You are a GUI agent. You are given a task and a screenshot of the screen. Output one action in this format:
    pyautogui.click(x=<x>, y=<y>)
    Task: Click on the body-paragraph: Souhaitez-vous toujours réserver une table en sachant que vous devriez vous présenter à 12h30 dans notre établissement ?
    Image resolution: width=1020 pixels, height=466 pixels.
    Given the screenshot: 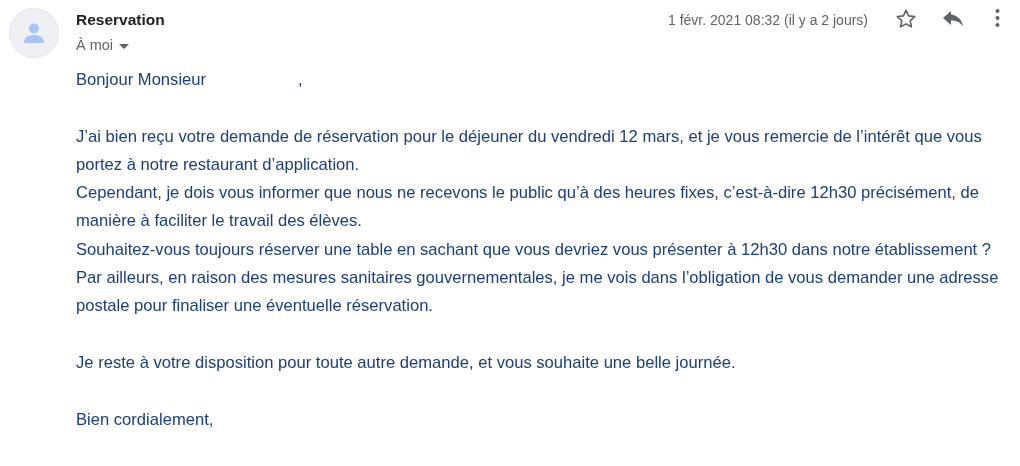 What is the action you would take?
    pyautogui.click(x=534, y=249)
    